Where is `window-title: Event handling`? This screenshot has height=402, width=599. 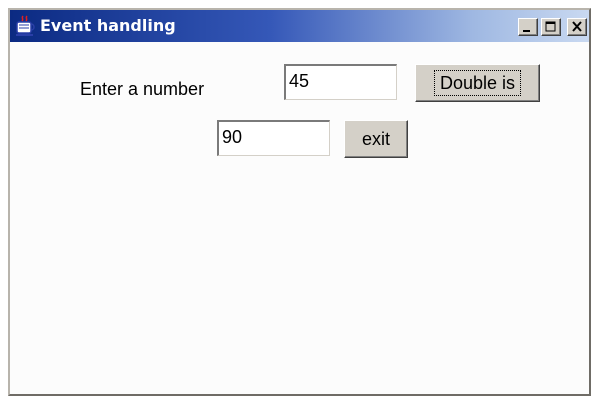 window-title: Event handling is located at coordinates (108, 25).